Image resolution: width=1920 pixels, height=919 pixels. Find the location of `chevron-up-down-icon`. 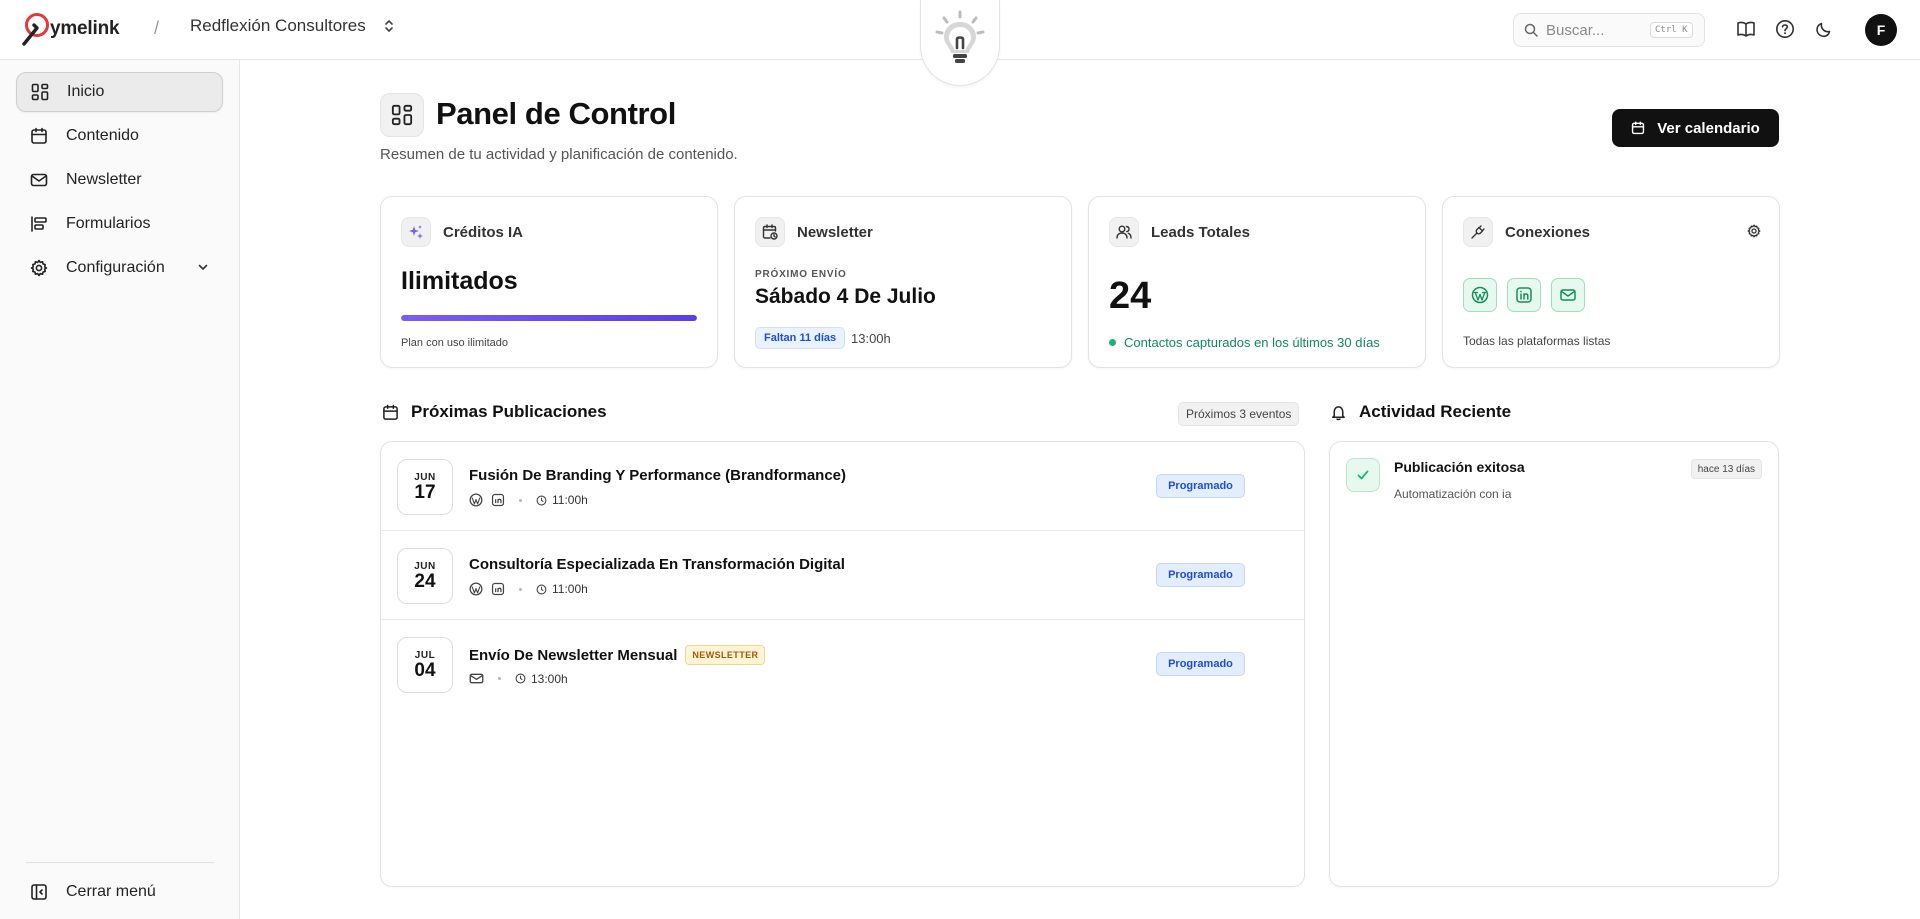

chevron-up-down-icon is located at coordinates (388, 26).